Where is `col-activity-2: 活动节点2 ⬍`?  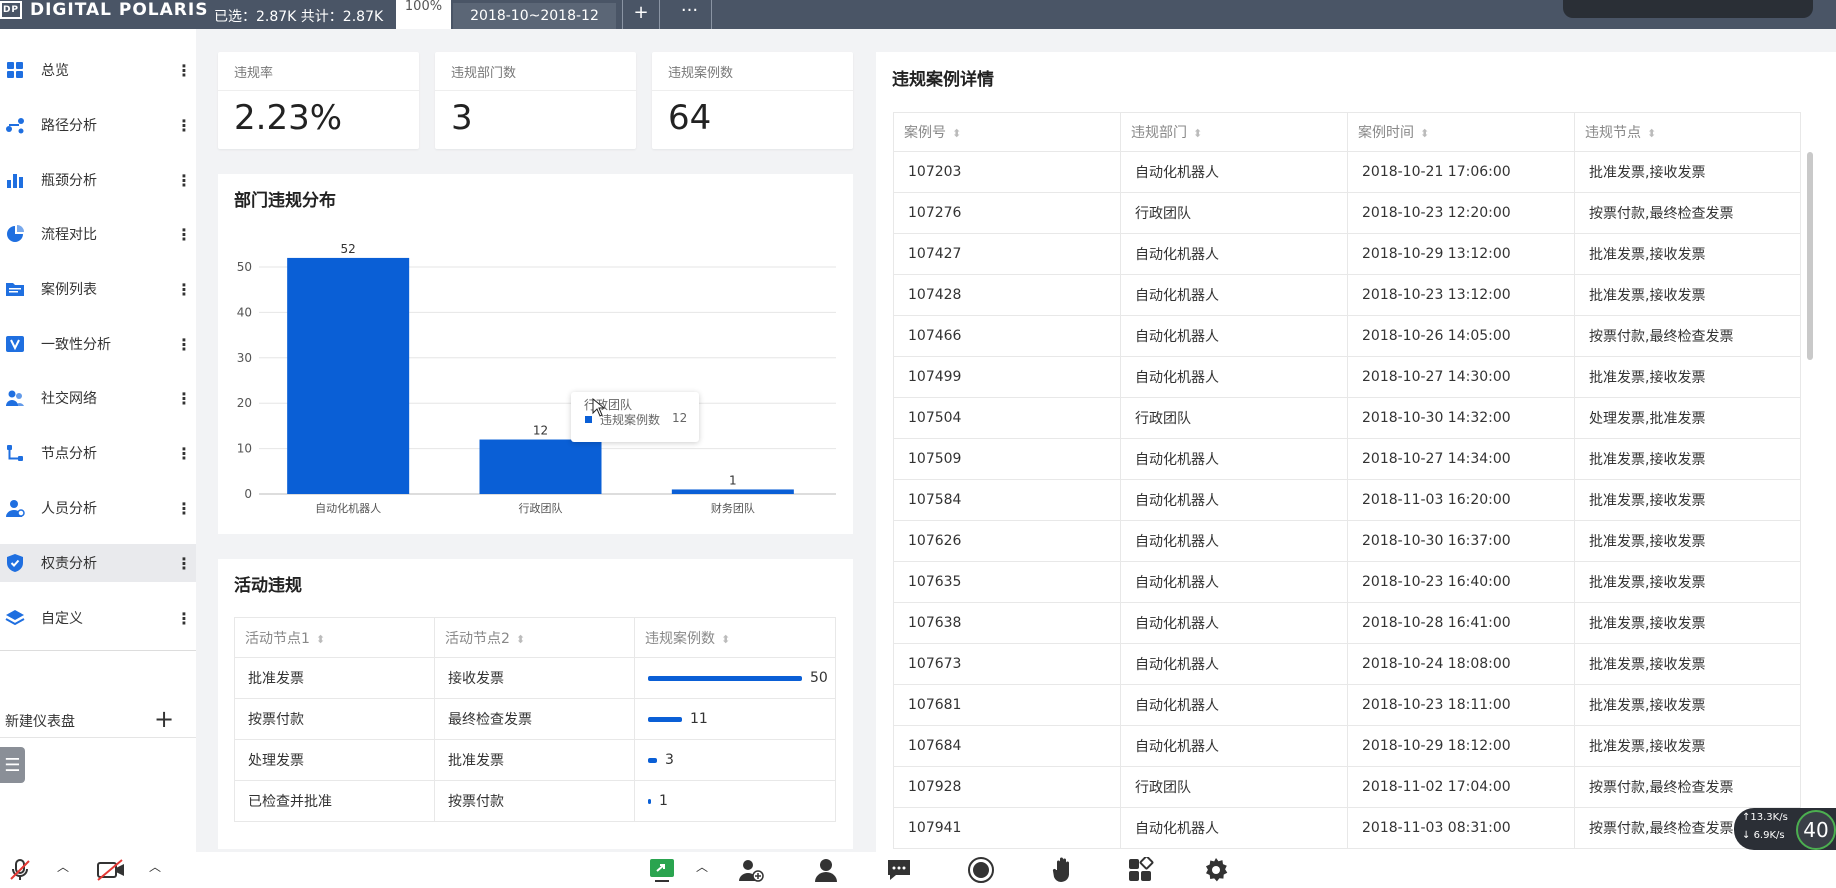
col-activity-2: 活动节点2 ⬍ is located at coordinates (534, 637).